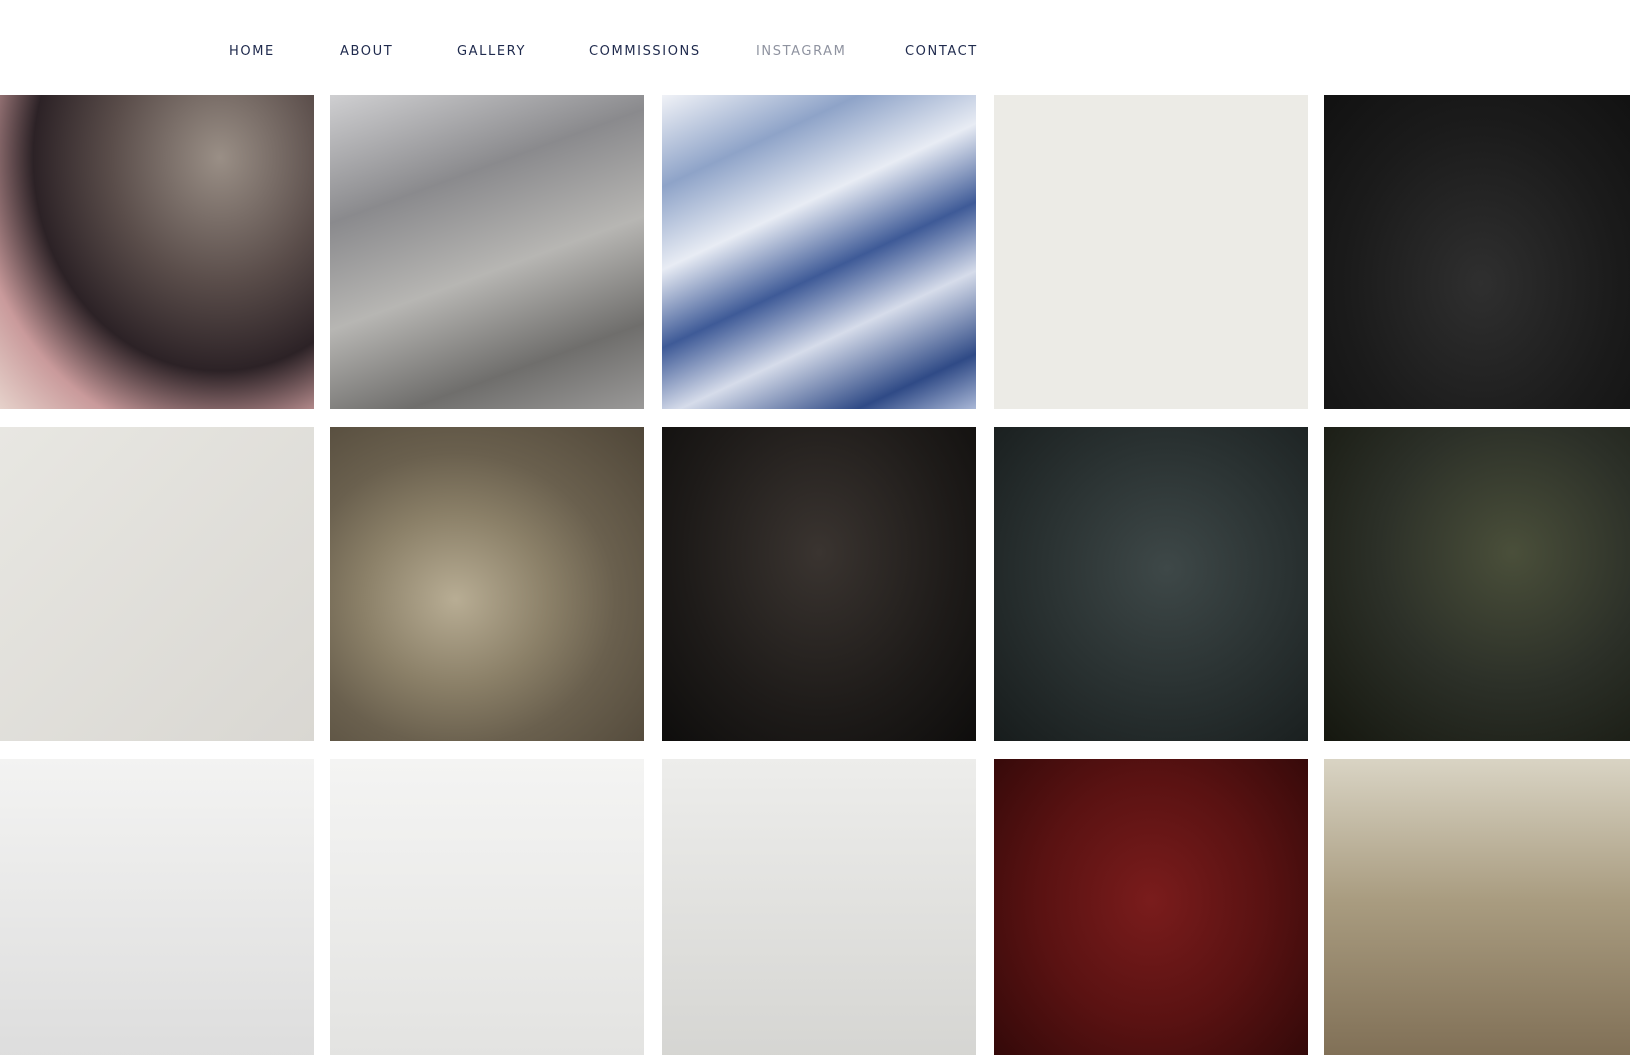 This screenshot has height=1055, width=1630. Describe the element at coordinates (157, 252) in the screenshot. I see `gallery-item-purple-ring-on-shell` at that location.